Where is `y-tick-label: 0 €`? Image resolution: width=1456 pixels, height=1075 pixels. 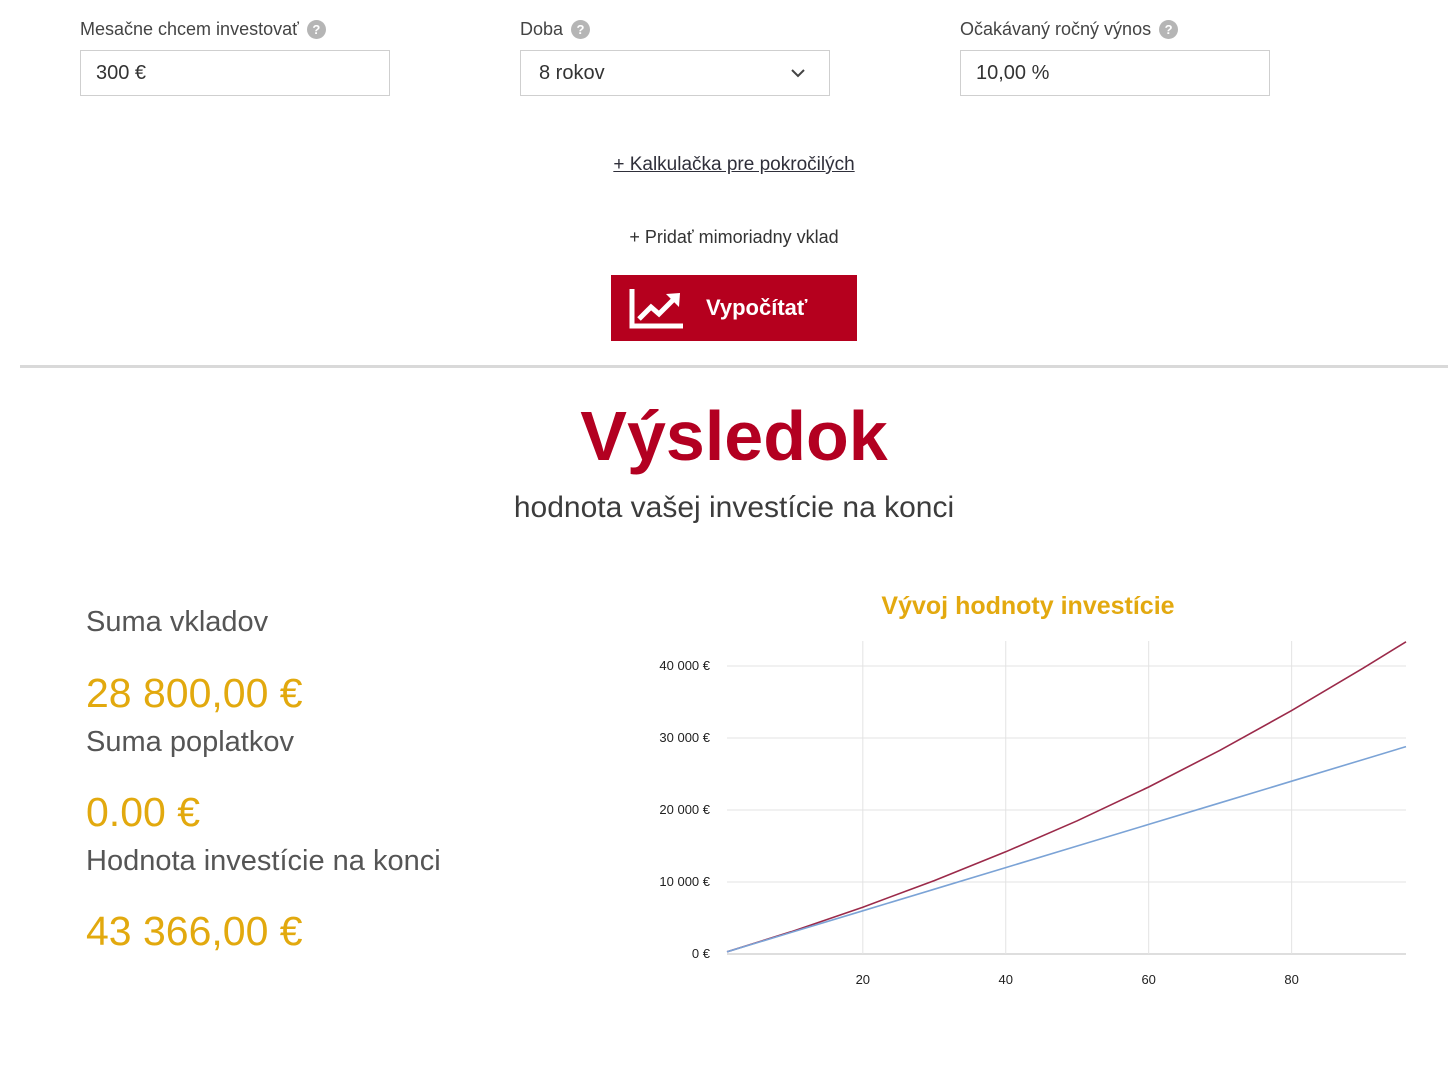
y-tick-label: 0 € is located at coordinates (701, 953).